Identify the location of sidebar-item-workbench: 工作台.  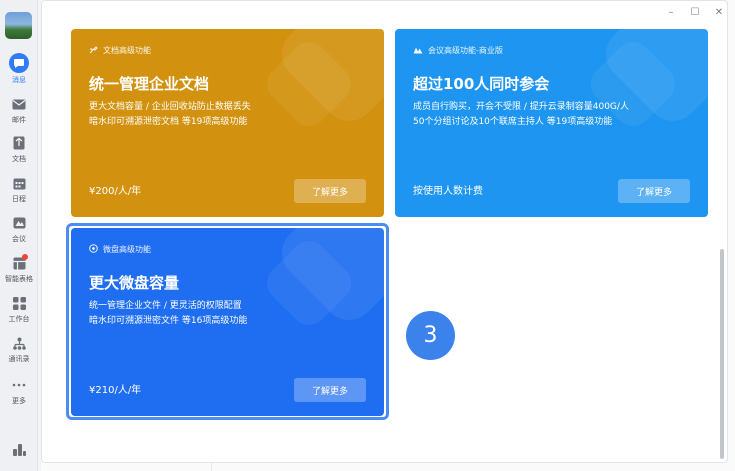
(19, 311).